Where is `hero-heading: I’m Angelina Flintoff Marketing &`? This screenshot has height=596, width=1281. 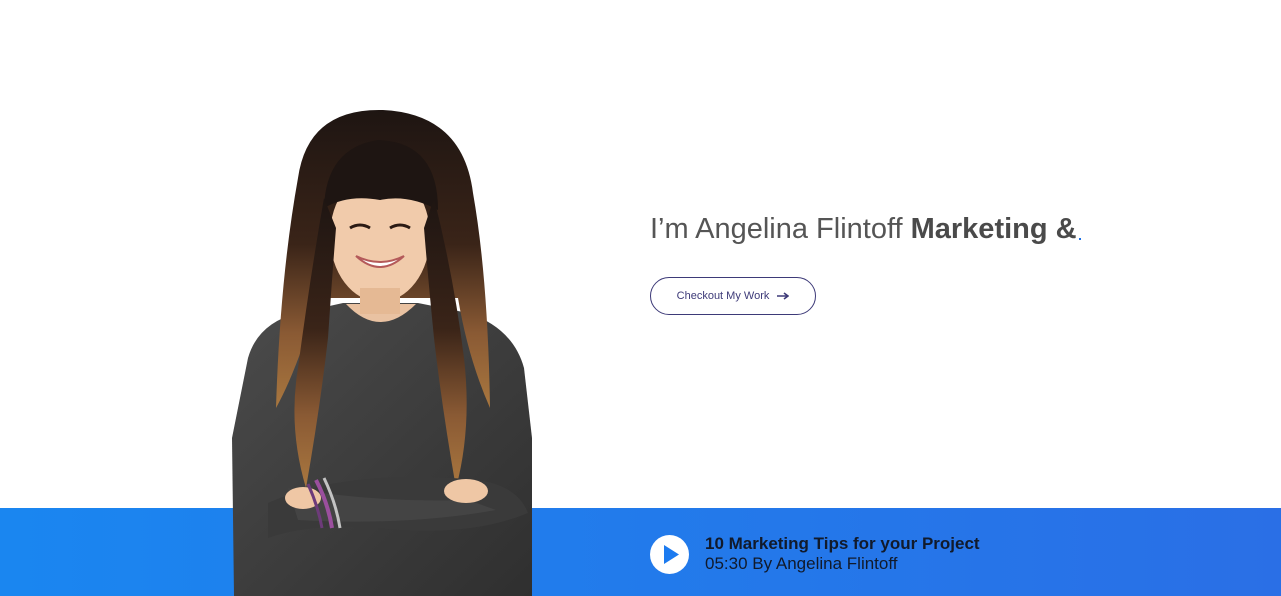 hero-heading: I’m Angelina Flintoff Marketing & is located at coordinates (865, 229).